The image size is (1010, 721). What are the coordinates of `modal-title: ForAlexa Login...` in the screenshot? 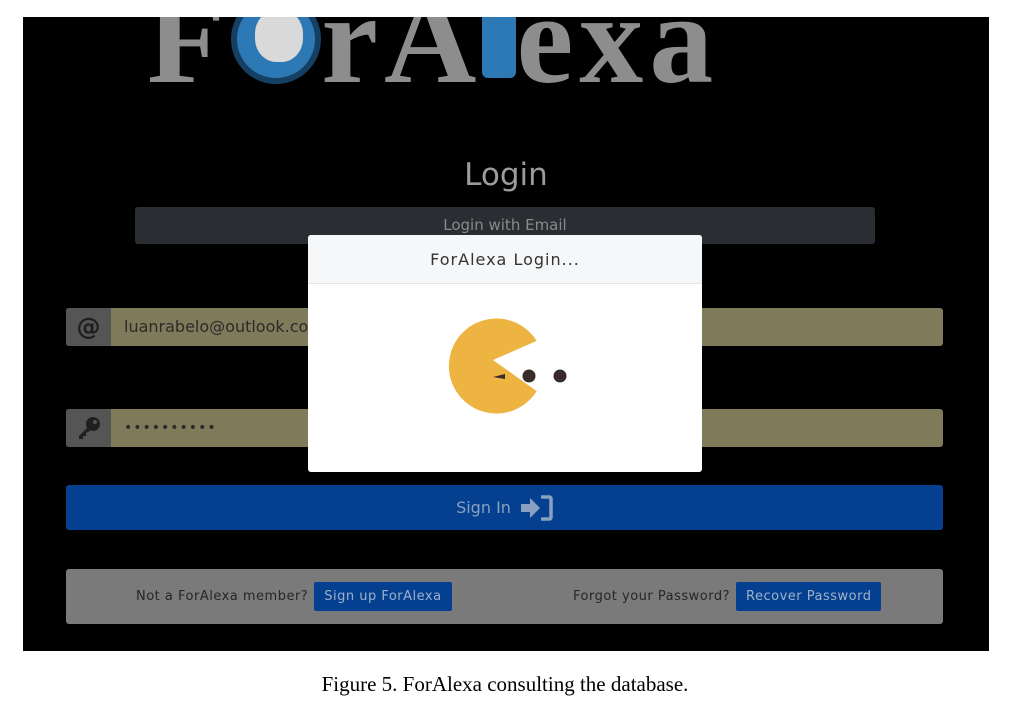 It's located at (505, 259).